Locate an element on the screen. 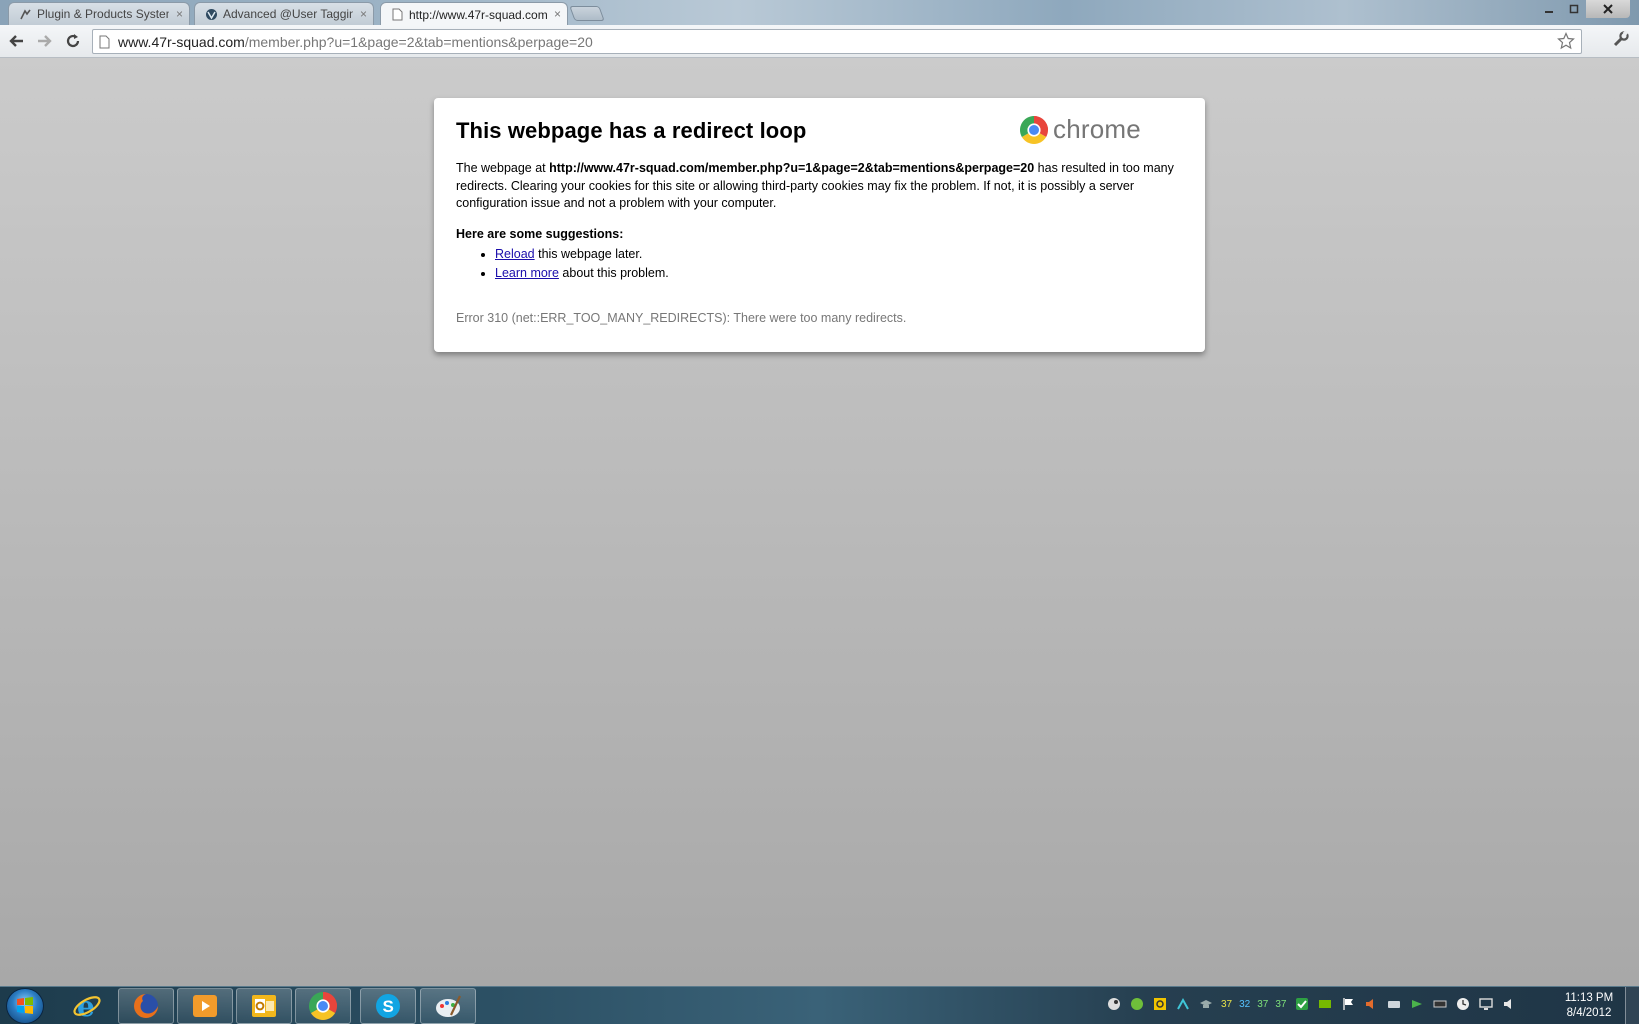 The width and height of the screenshot is (1639, 1024). checkmark-icon is located at coordinates (1302, 1004).